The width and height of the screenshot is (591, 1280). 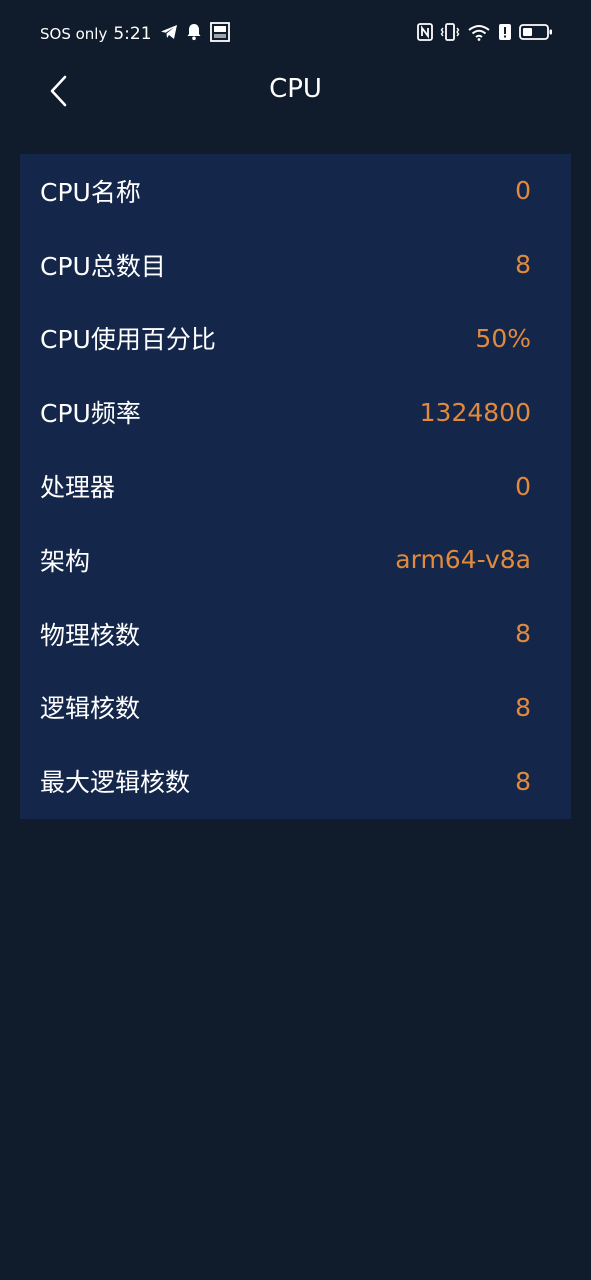 What do you see at coordinates (74, 34) in the screenshot?
I see `carrier-text: SOS only` at bounding box center [74, 34].